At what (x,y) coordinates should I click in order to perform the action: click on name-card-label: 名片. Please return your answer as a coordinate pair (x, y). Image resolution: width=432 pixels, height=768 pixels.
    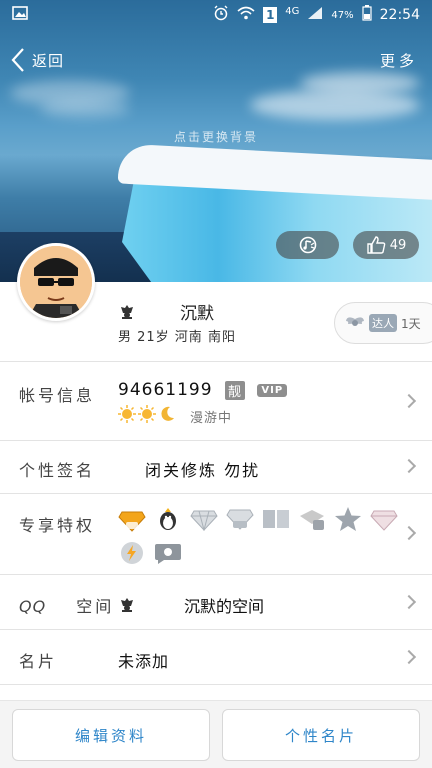
    Looking at the image, I should click on (38, 661).